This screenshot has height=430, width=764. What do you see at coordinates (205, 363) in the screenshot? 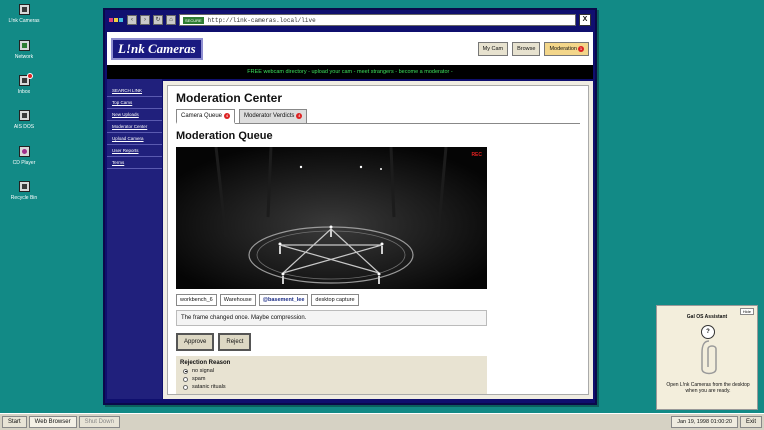
I see `rejection-reason-label: Rejection Reason` at bounding box center [205, 363].